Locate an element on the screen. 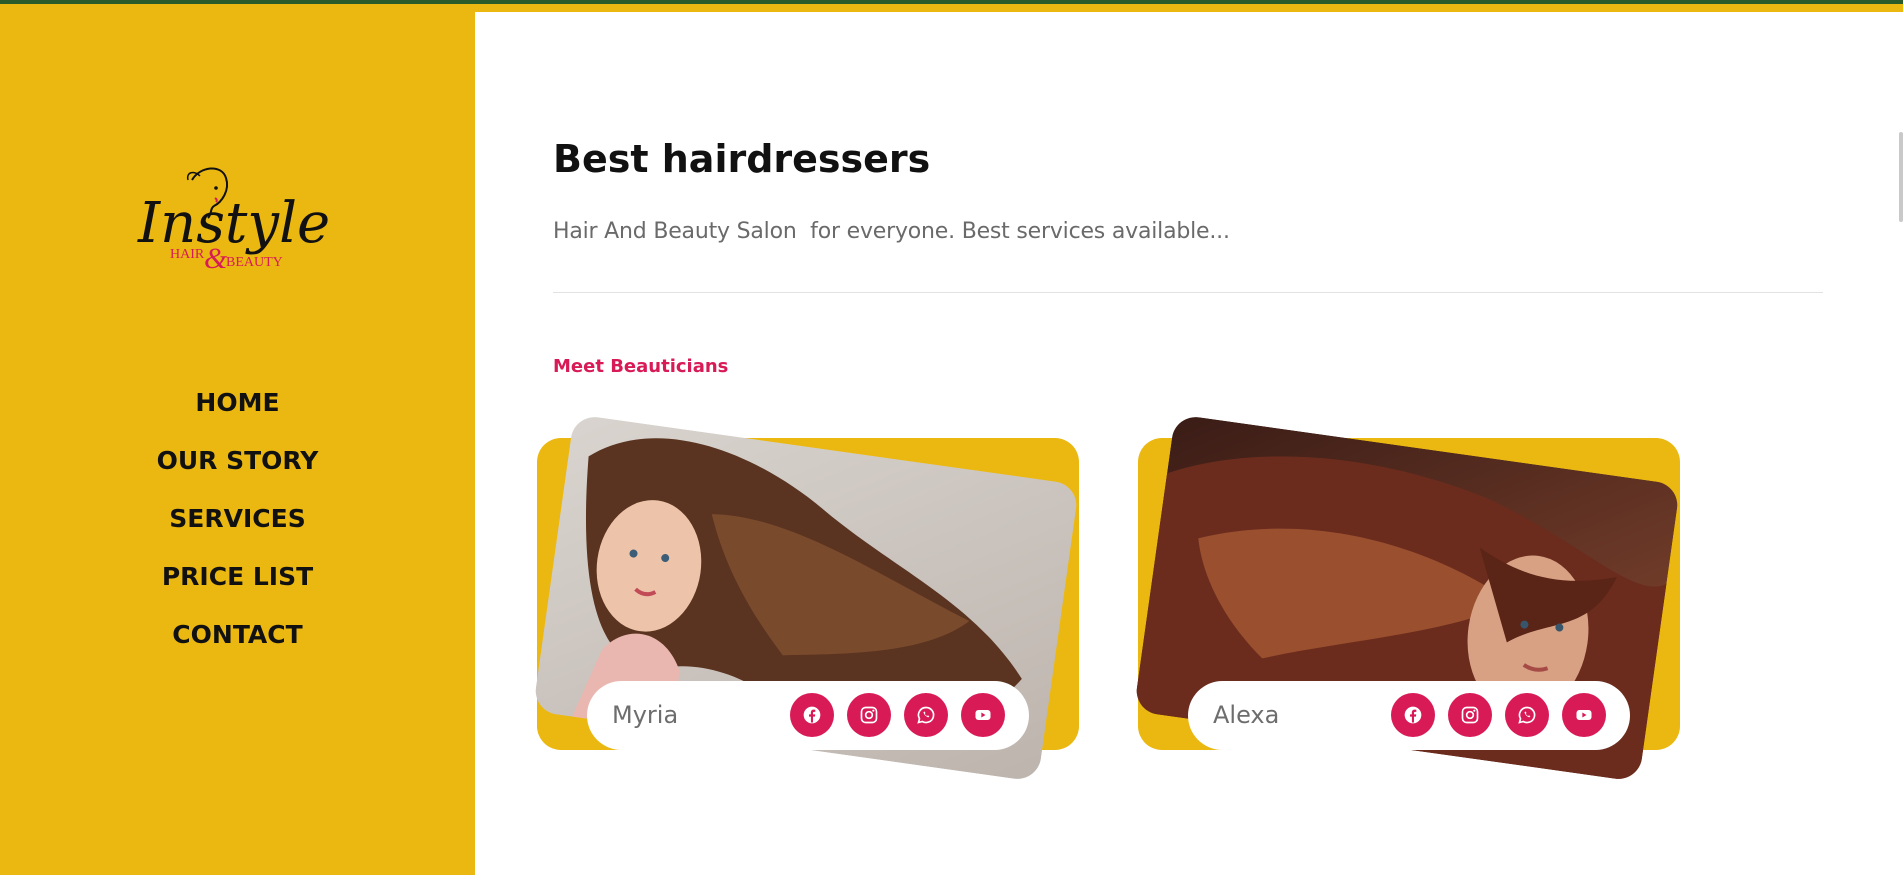 The height and width of the screenshot is (875, 1903). svg-text: HAIR is located at coordinates (187, 254).